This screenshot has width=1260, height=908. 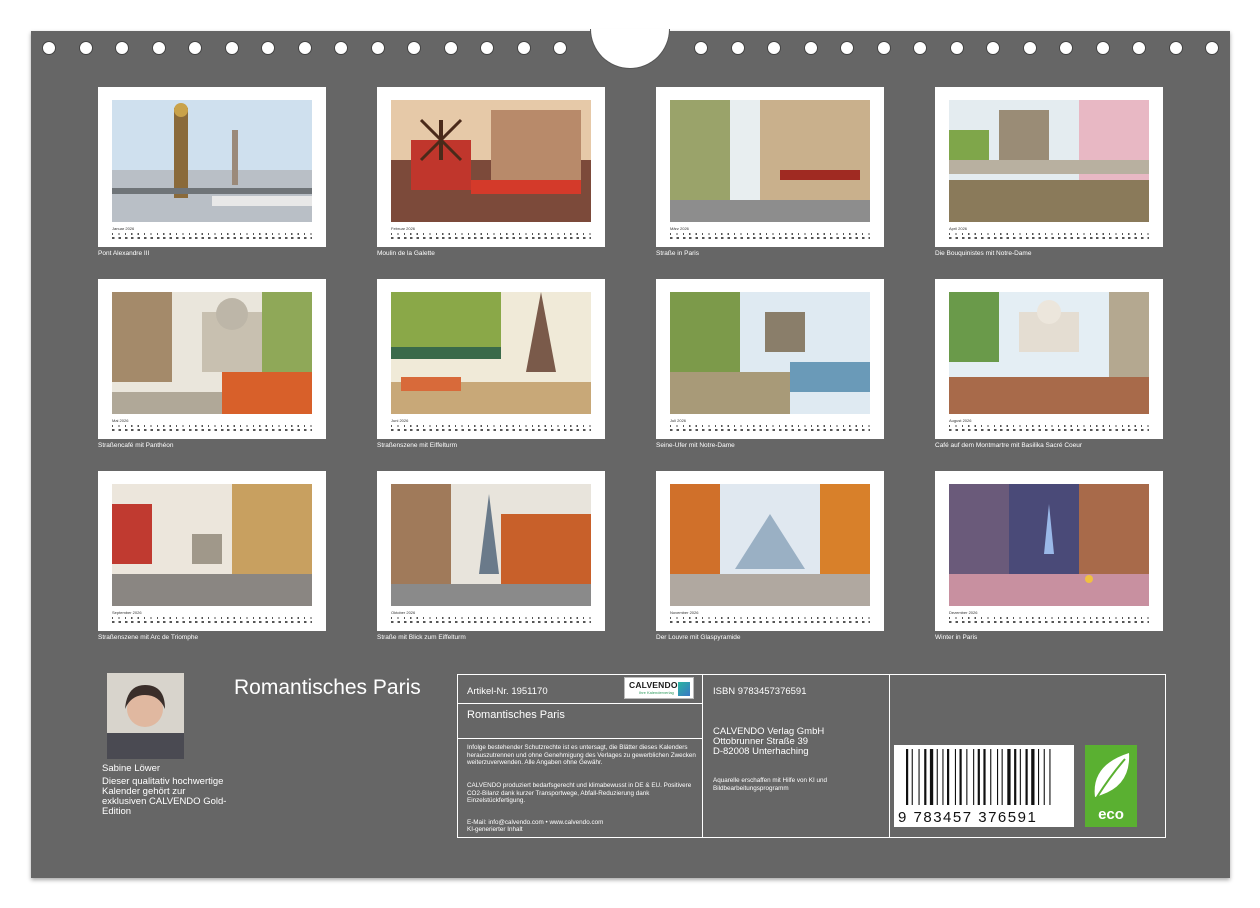 What do you see at coordinates (123, 228) in the screenshot?
I see `month-label: Januar 2026` at bounding box center [123, 228].